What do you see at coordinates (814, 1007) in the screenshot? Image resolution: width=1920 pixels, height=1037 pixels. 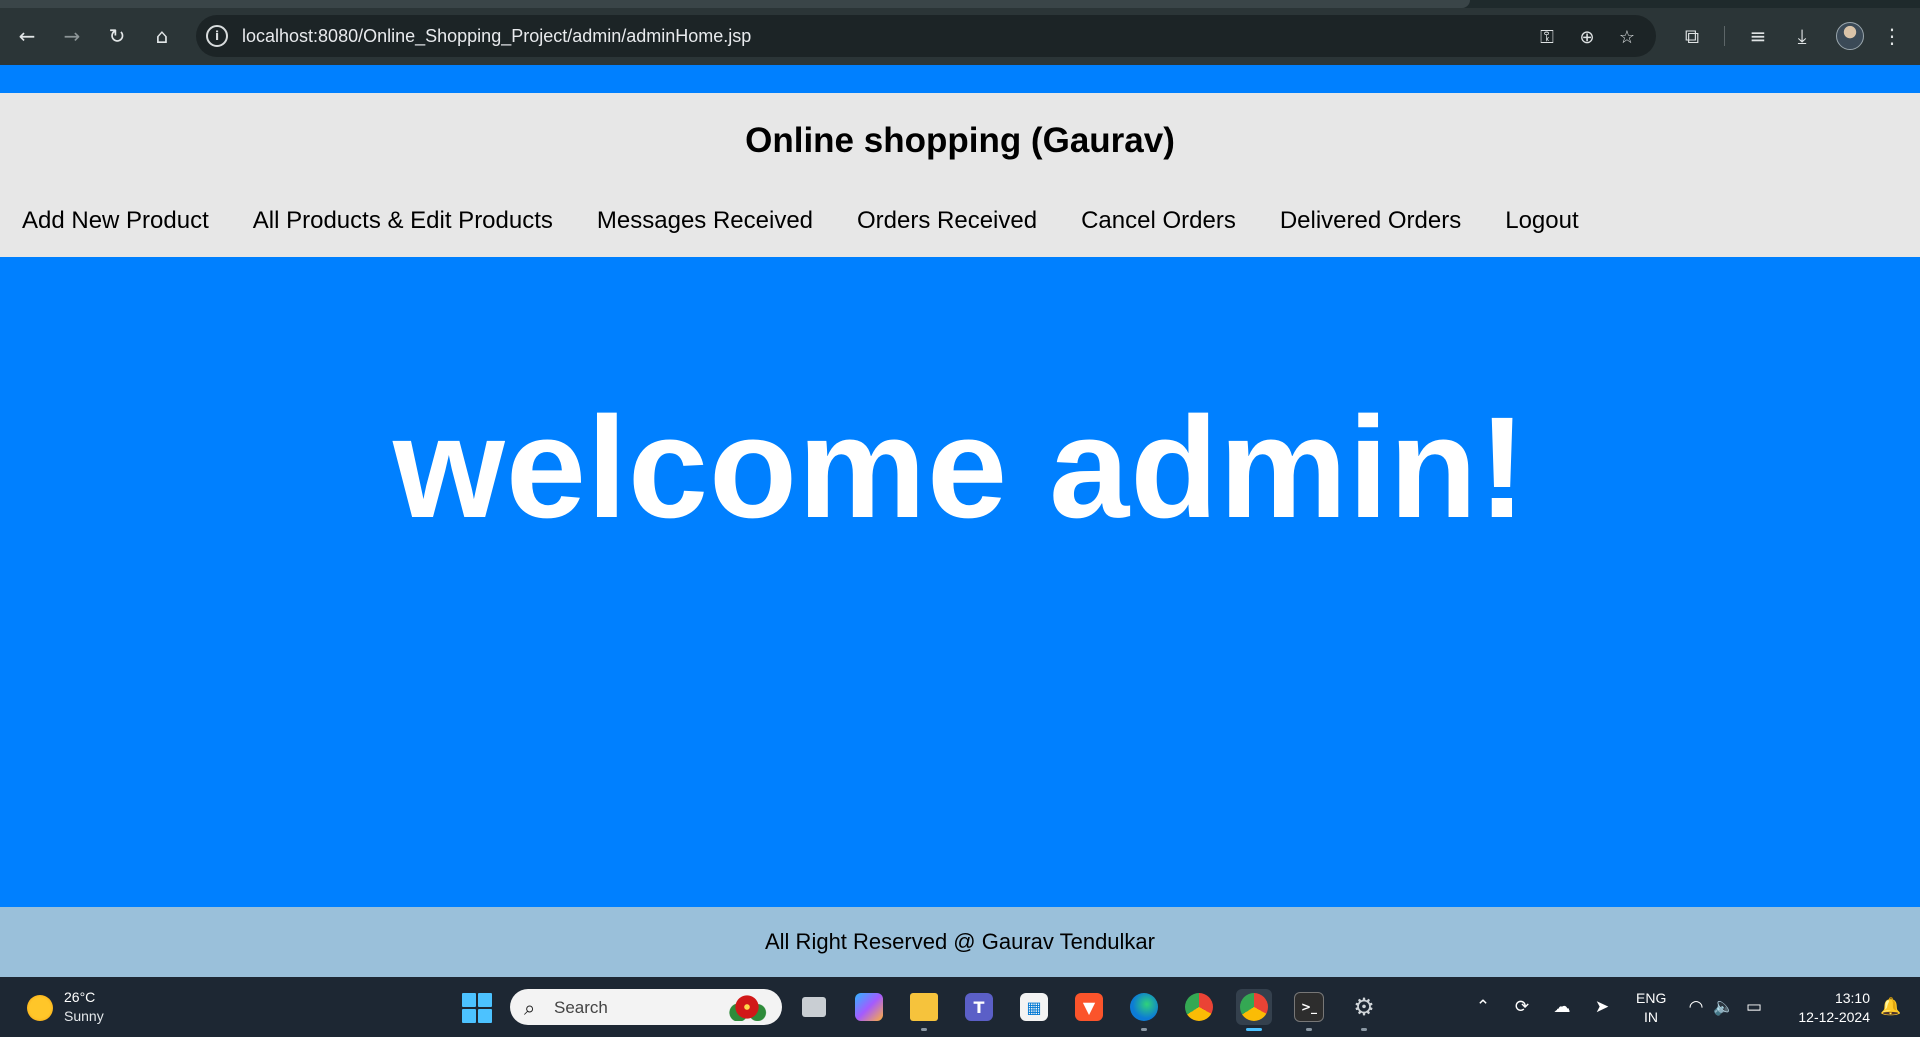 I see `task-view-icon` at bounding box center [814, 1007].